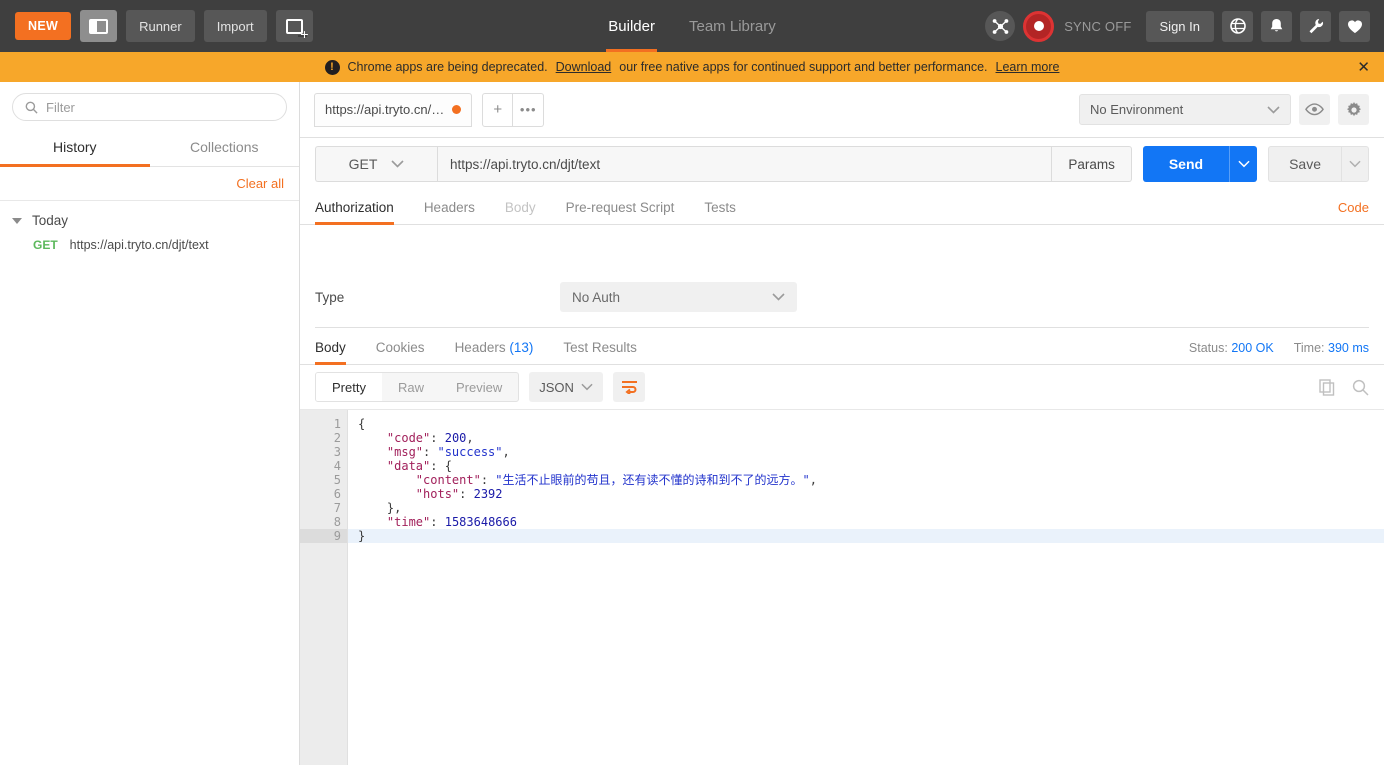 The height and width of the screenshot is (765, 1384). Describe the element at coordinates (1276, 26) in the screenshot. I see `notifications-button` at that location.